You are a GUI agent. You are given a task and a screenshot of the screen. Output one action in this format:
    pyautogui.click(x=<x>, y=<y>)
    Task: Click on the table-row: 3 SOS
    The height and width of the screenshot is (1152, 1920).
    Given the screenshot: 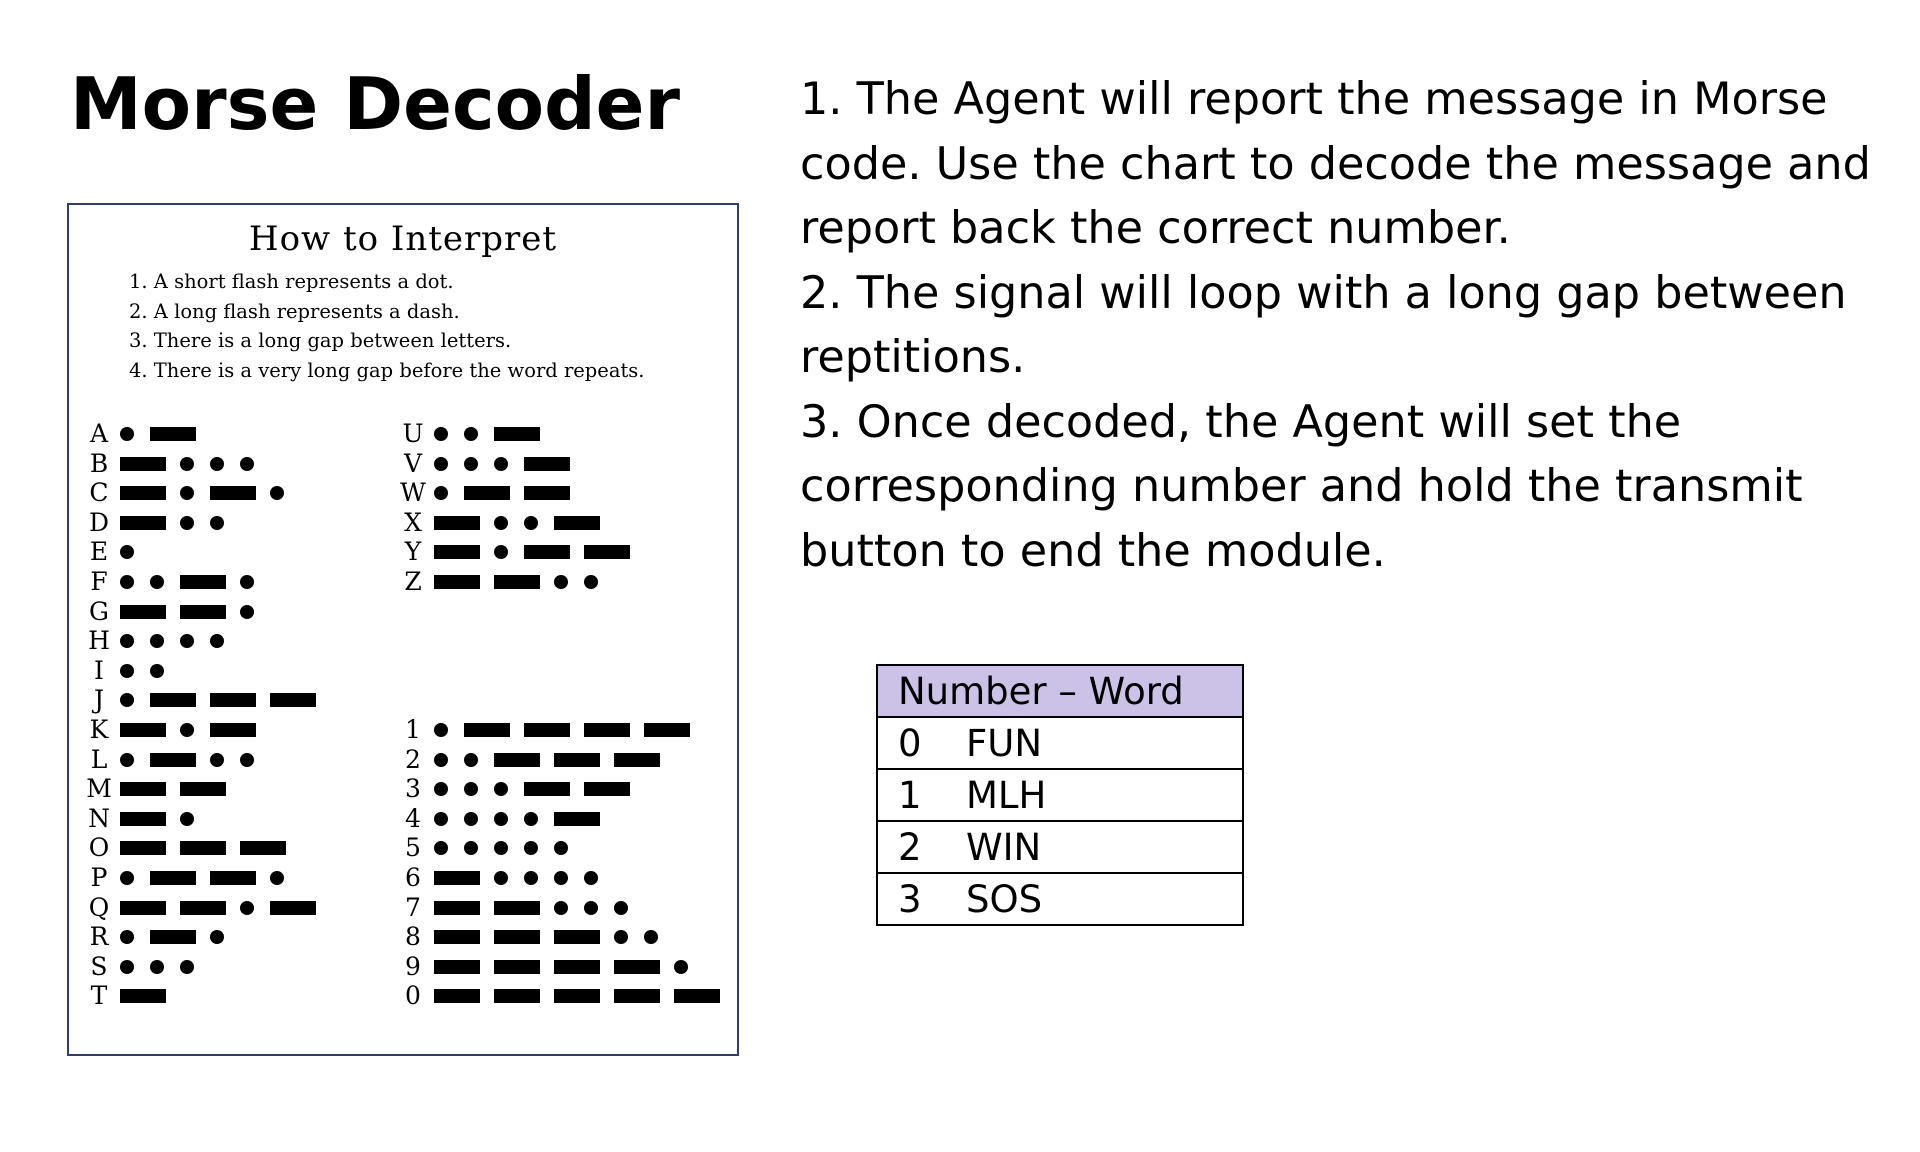 What is the action you would take?
    pyautogui.click(x=1060, y=899)
    